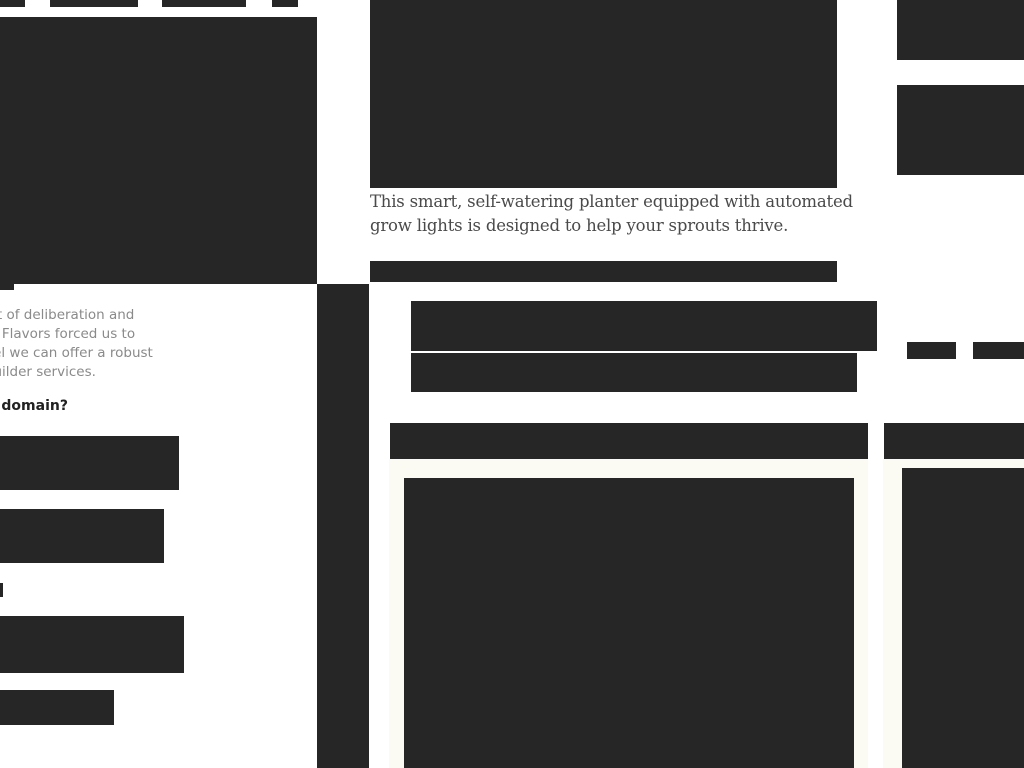 The width and height of the screenshot is (1024, 768). I want to click on primary-button, so click(92, 644).